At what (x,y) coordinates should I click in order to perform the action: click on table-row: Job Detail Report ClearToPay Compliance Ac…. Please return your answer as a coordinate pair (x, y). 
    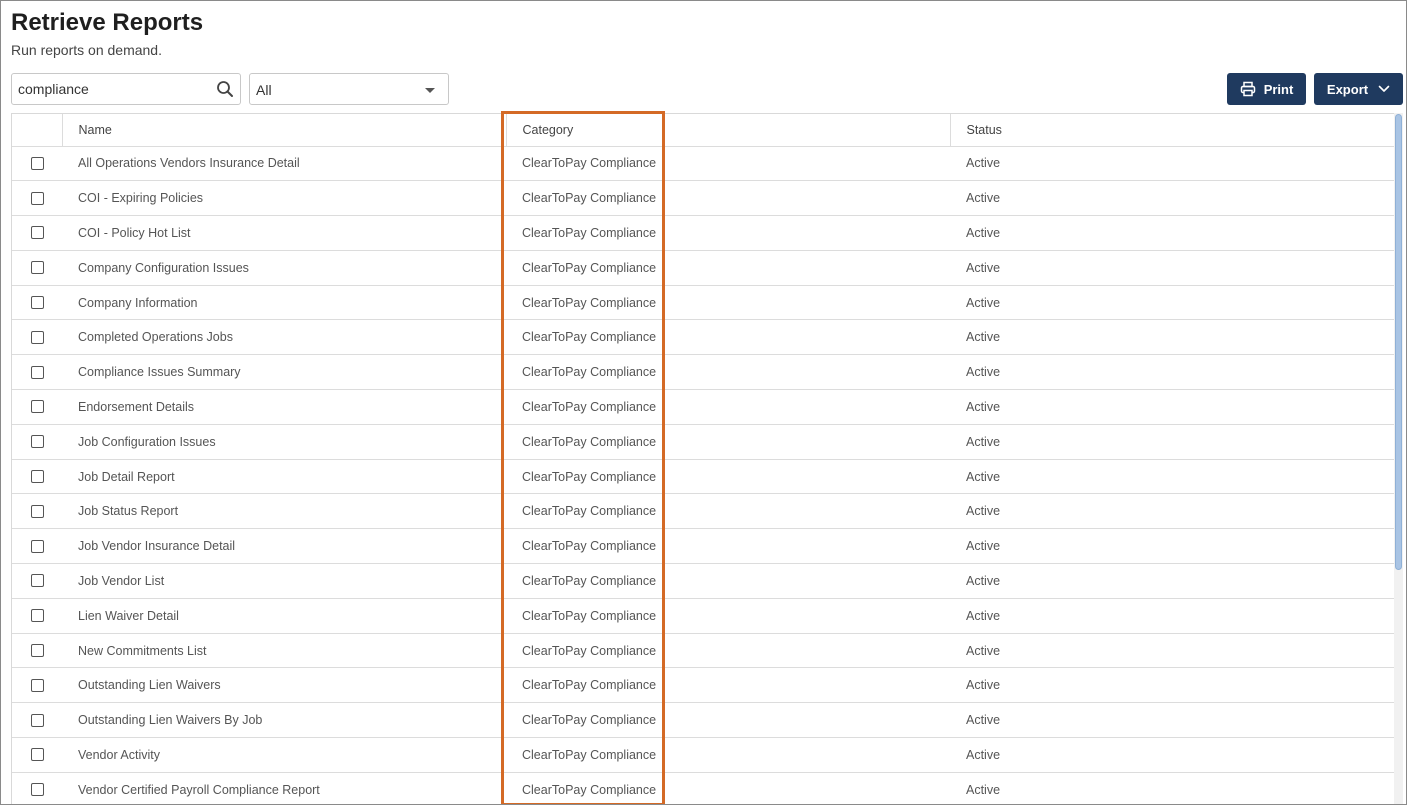
    Looking at the image, I should click on (703, 477).